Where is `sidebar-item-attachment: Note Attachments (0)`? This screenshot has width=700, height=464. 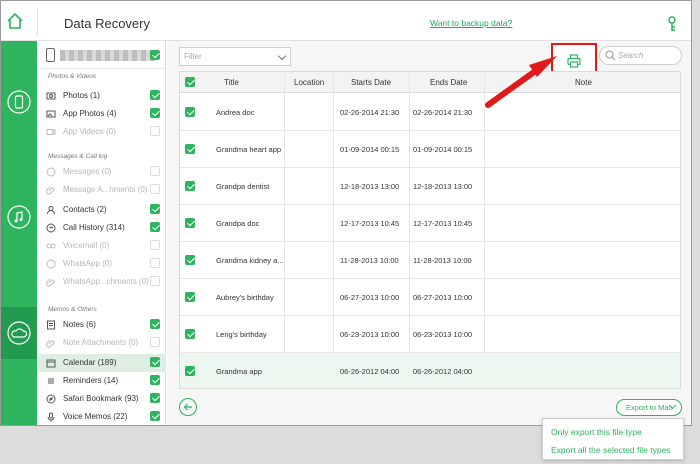
sidebar-item-attachment: Note Attachments (0) is located at coordinates (102, 343).